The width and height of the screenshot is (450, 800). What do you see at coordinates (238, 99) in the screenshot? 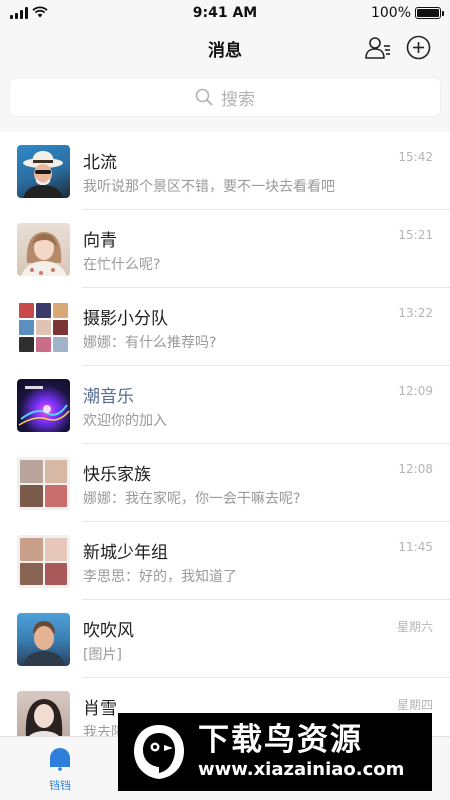
I see `search-placeholder: 搜索` at bounding box center [238, 99].